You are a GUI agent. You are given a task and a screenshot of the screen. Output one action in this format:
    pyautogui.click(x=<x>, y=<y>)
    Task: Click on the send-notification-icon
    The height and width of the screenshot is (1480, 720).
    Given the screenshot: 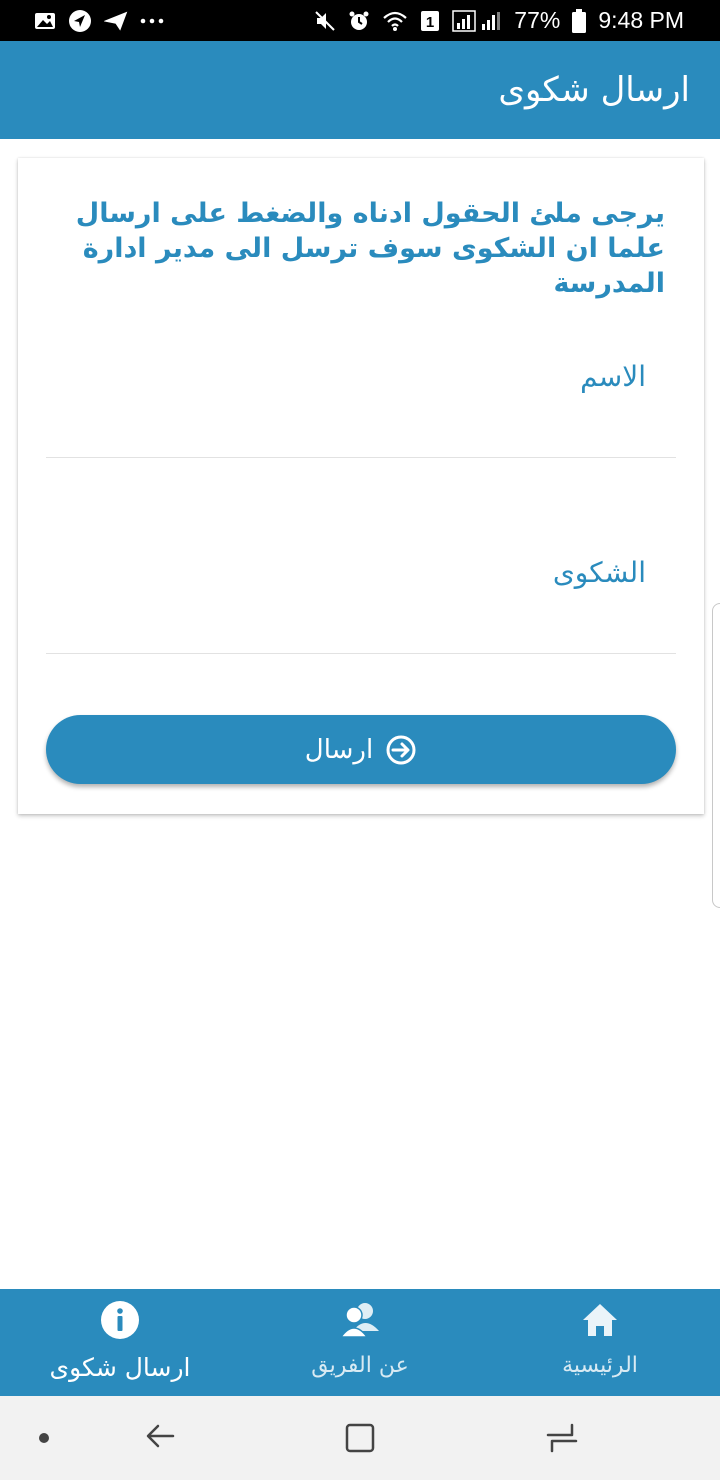 What is the action you would take?
    pyautogui.click(x=116, y=21)
    